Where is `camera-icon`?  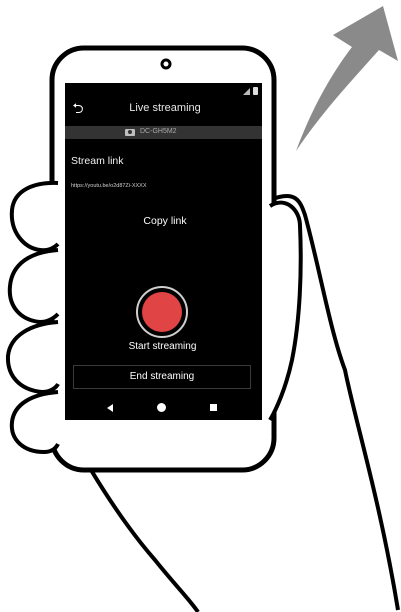 camera-icon is located at coordinates (130, 132).